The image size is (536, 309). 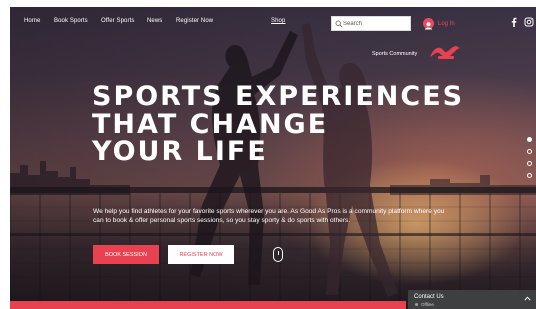 I want to click on hero-title-line: YOUR LIFE, so click(x=180, y=152).